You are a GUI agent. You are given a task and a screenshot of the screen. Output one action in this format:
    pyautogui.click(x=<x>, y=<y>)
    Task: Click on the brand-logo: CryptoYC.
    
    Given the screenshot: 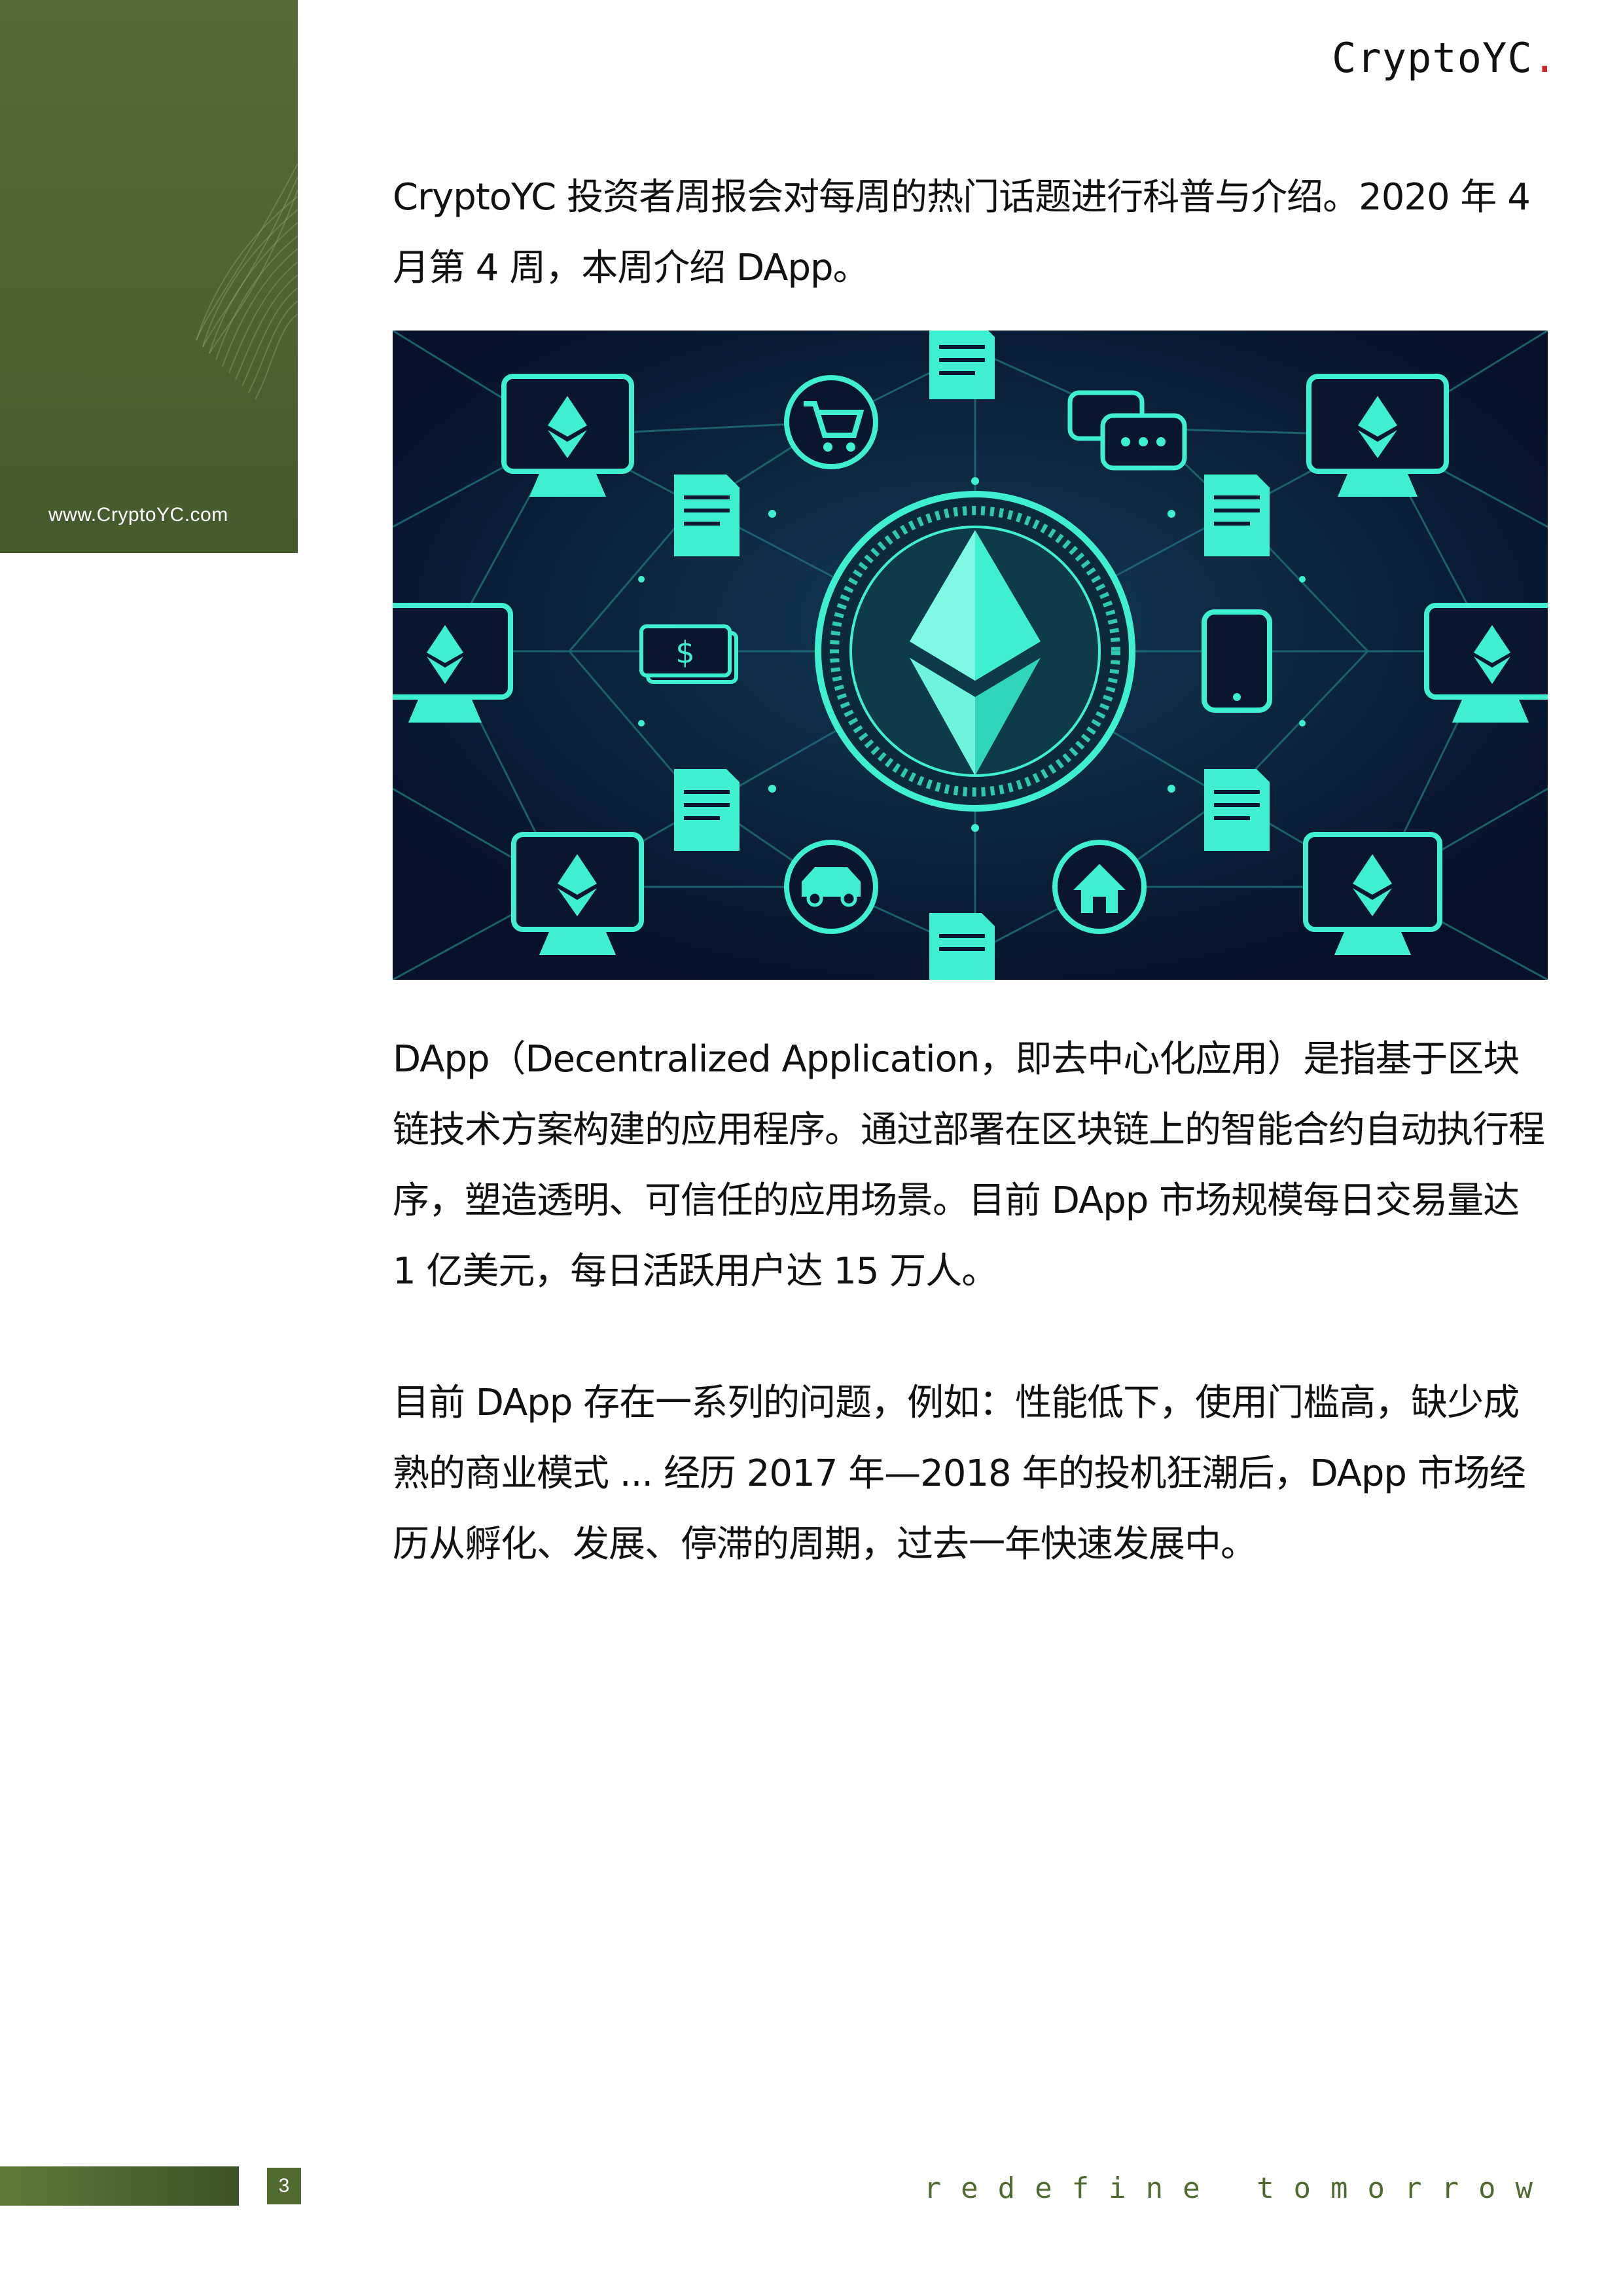 What is the action you would take?
    pyautogui.click(x=1445, y=58)
    